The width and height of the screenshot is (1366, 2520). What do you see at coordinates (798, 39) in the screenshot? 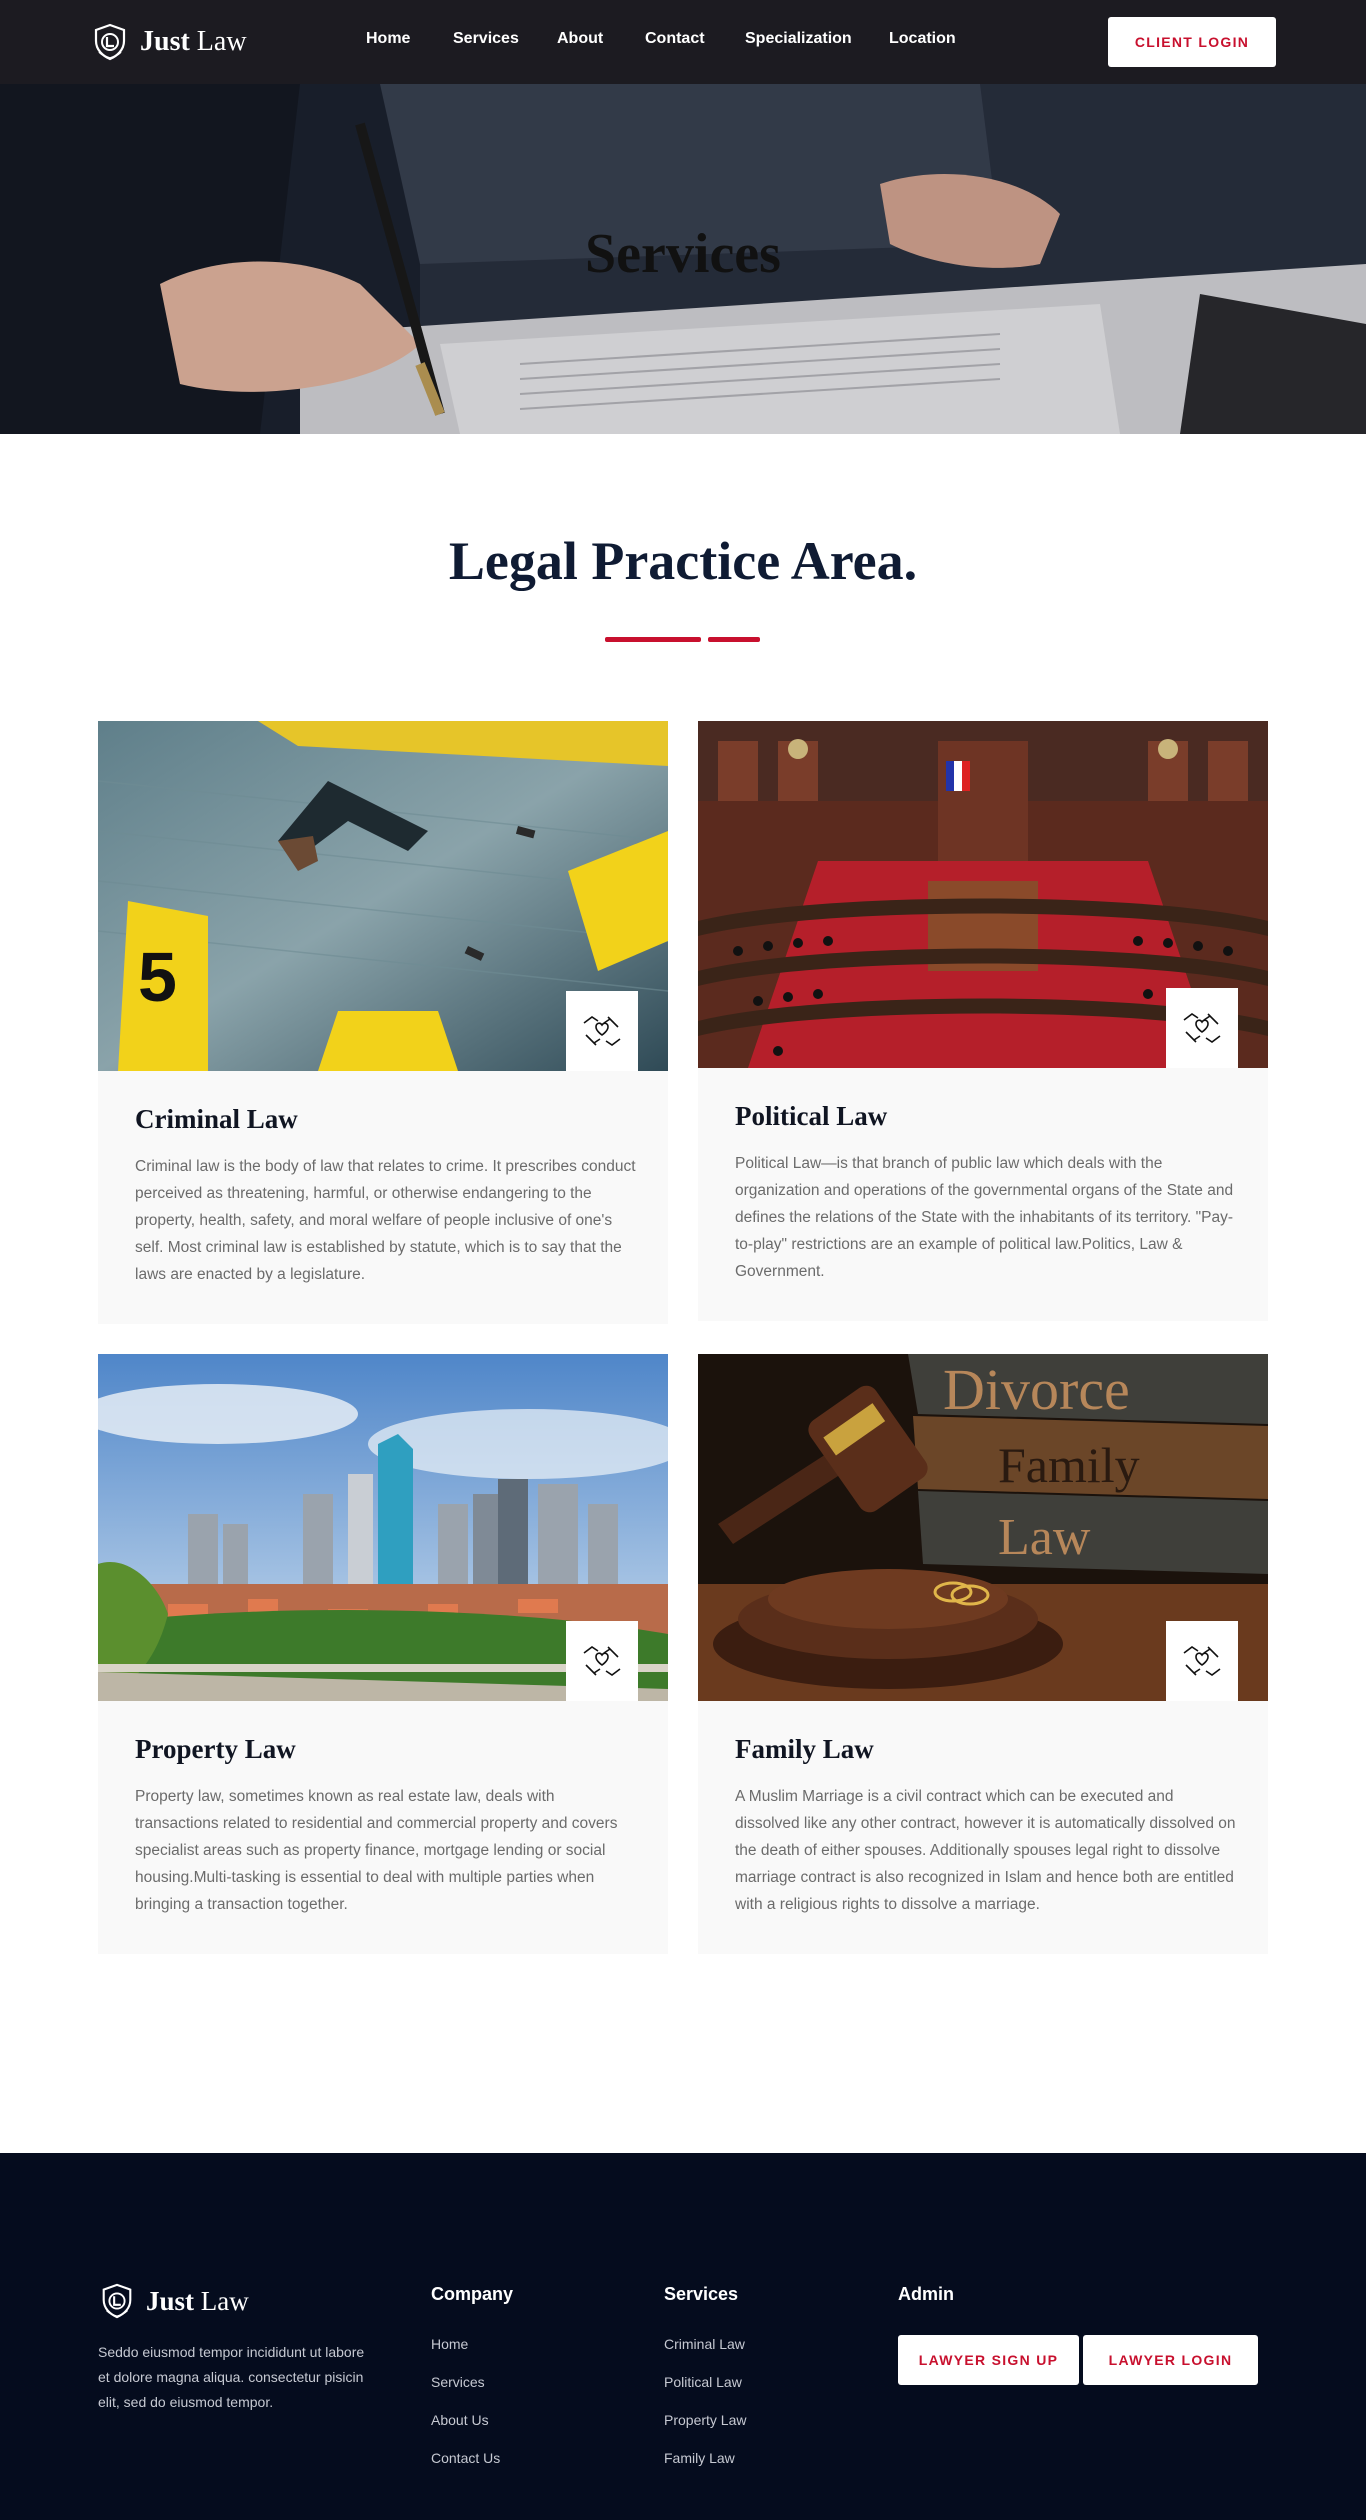
I see `nav-specialization: Specialization` at bounding box center [798, 39].